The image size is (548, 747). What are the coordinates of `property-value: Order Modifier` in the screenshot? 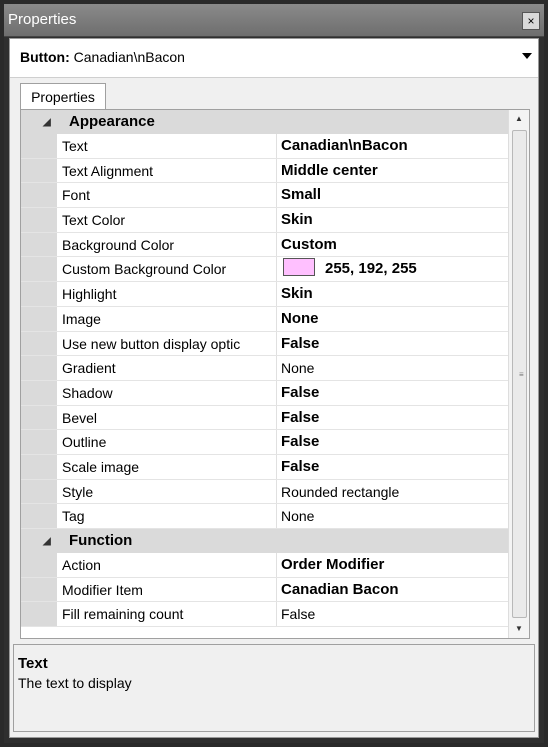 It's located at (395, 565).